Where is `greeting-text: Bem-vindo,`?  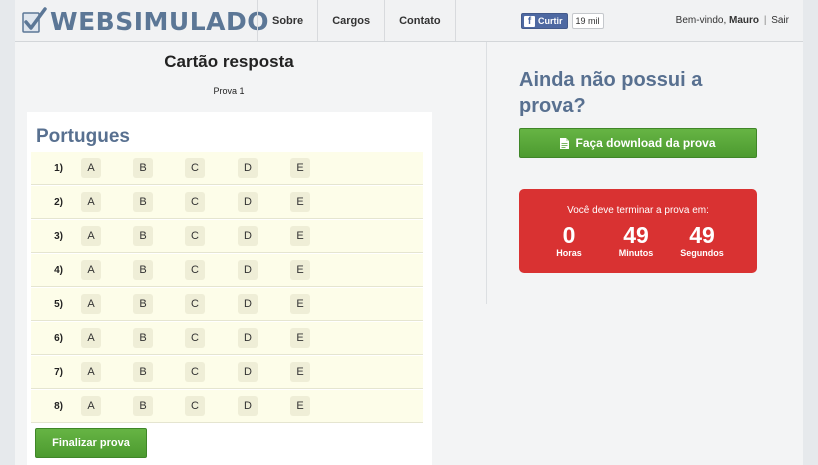 greeting-text: Bem-vindo, is located at coordinates (701, 20).